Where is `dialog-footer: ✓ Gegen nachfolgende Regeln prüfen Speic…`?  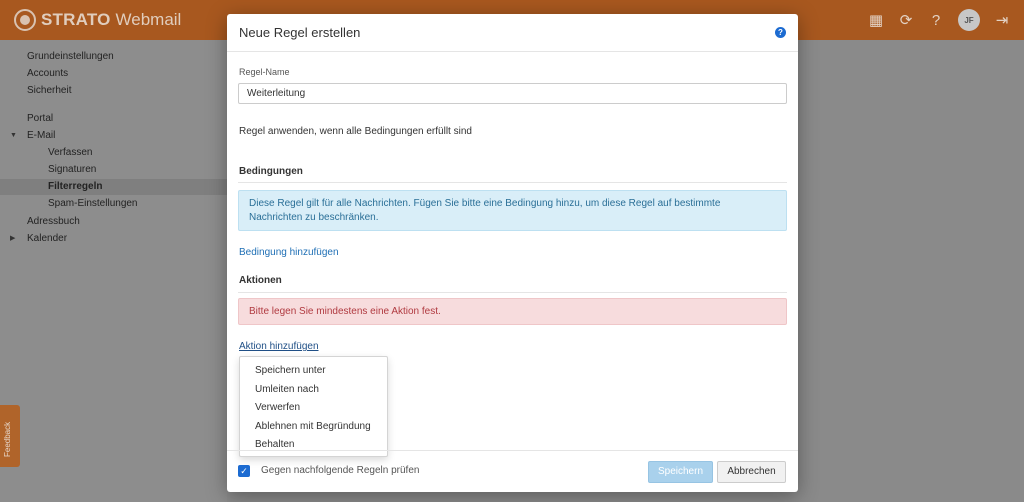
dialog-footer: ✓ Gegen nachfolgende Regeln prüfen Speic… is located at coordinates (512, 471).